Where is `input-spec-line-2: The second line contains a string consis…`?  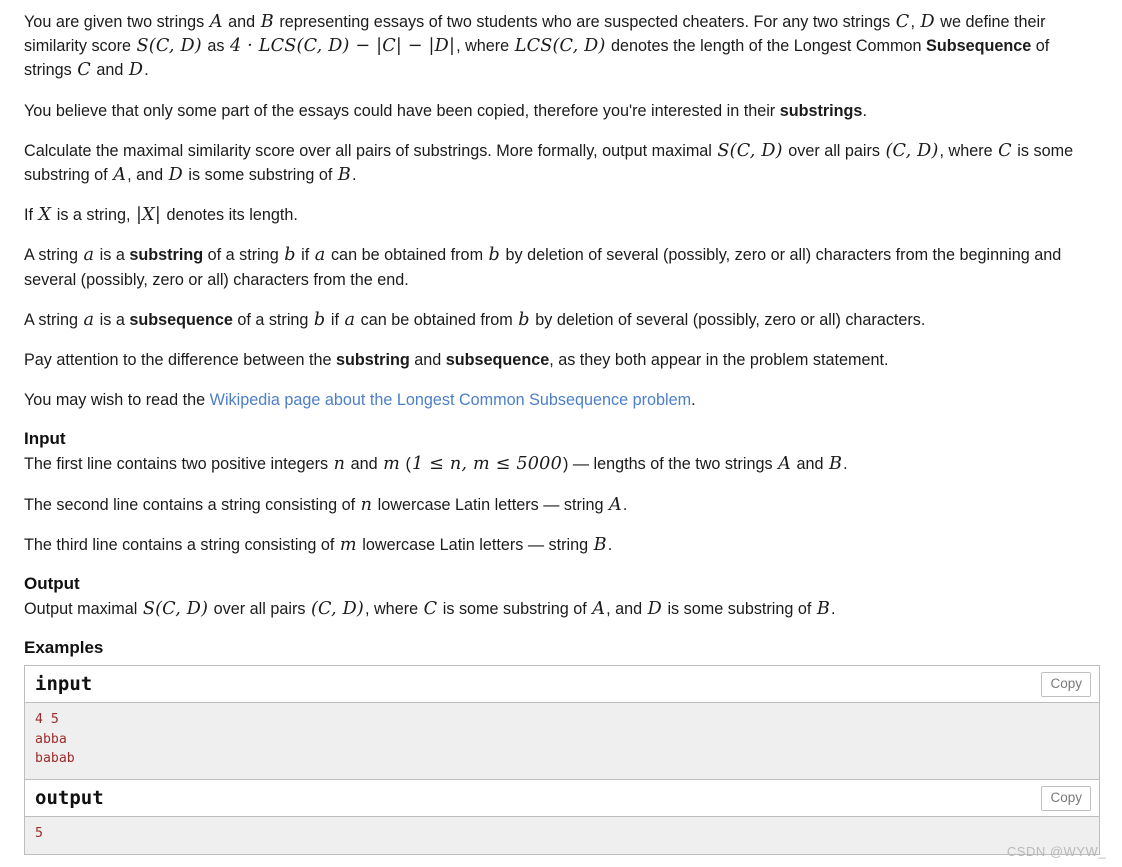 input-spec-line-2: The second line contains a string consis… is located at coordinates (561, 505).